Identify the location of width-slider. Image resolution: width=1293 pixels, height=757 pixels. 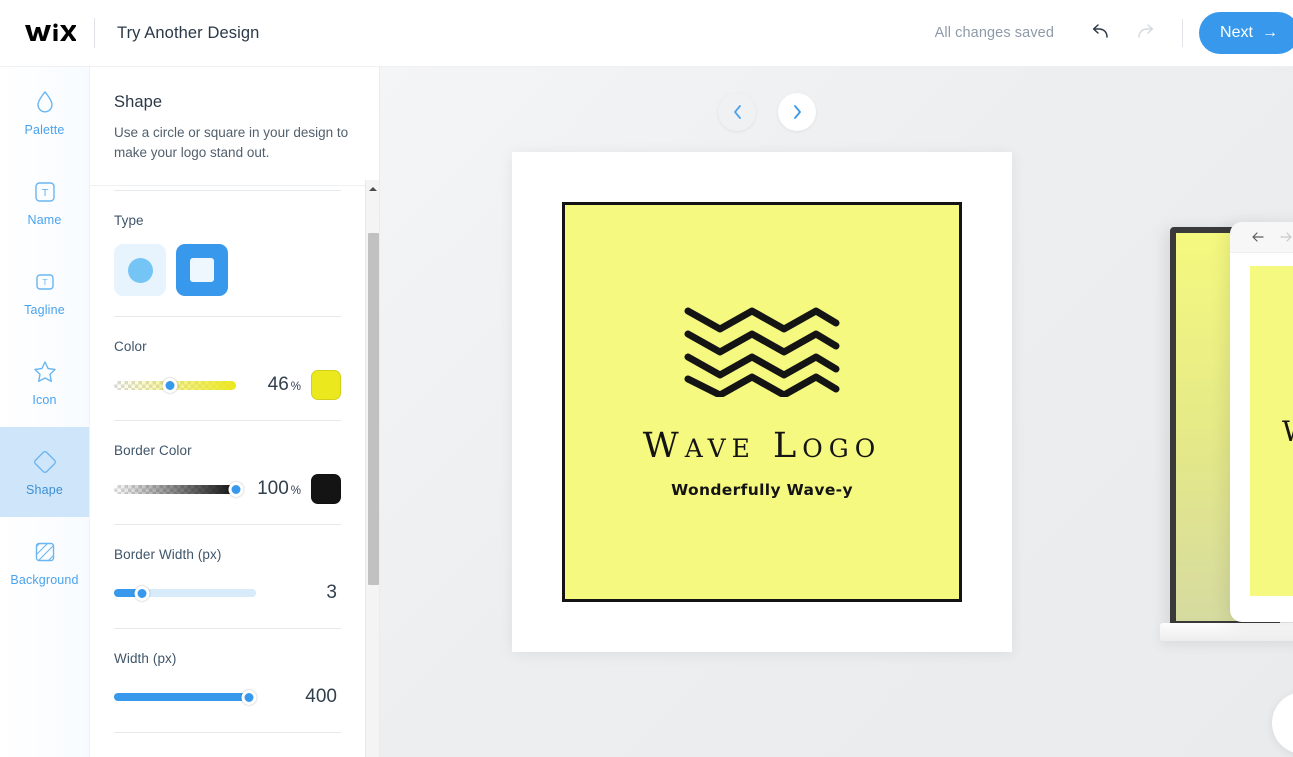
(185, 697).